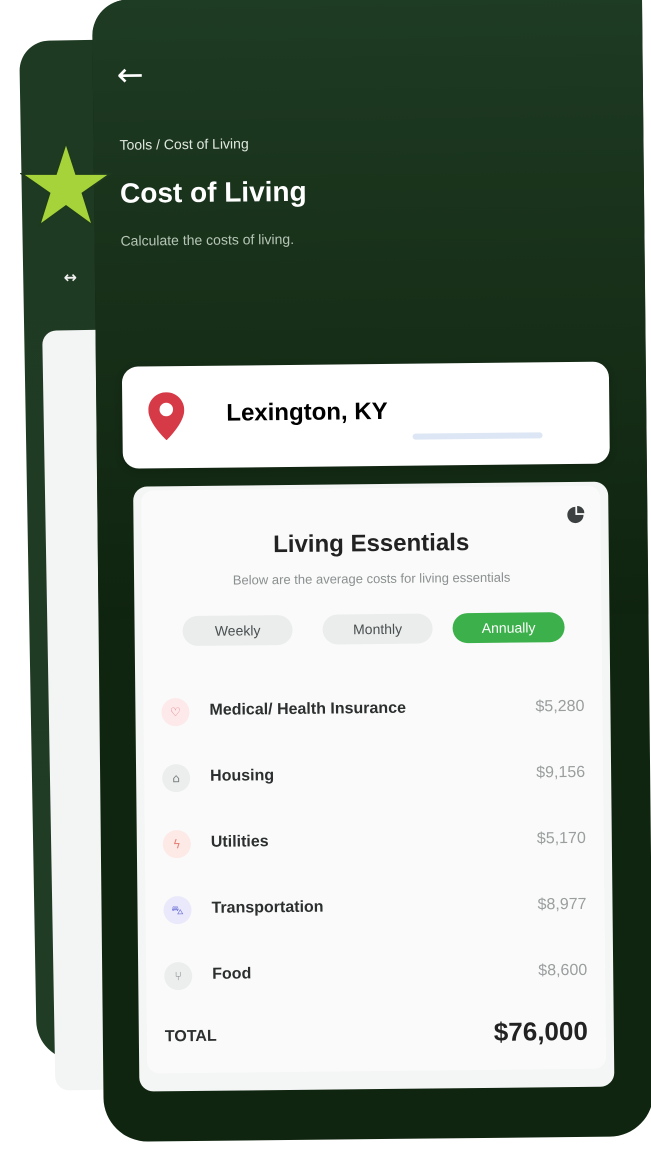  Describe the element at coordinates (508, 628) in the screenshot. I see `tab-annually: Annually` at that location.